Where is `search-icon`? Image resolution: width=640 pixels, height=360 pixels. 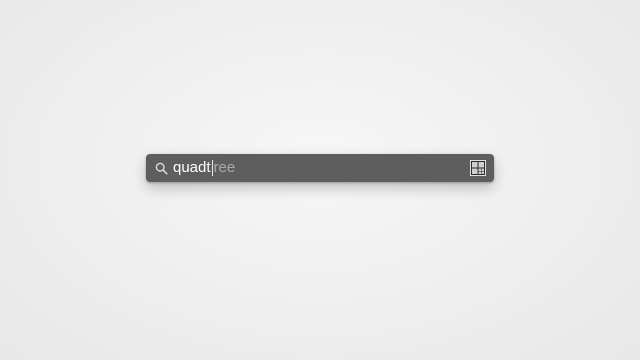
search-icon is located at coordinates (161, 168).